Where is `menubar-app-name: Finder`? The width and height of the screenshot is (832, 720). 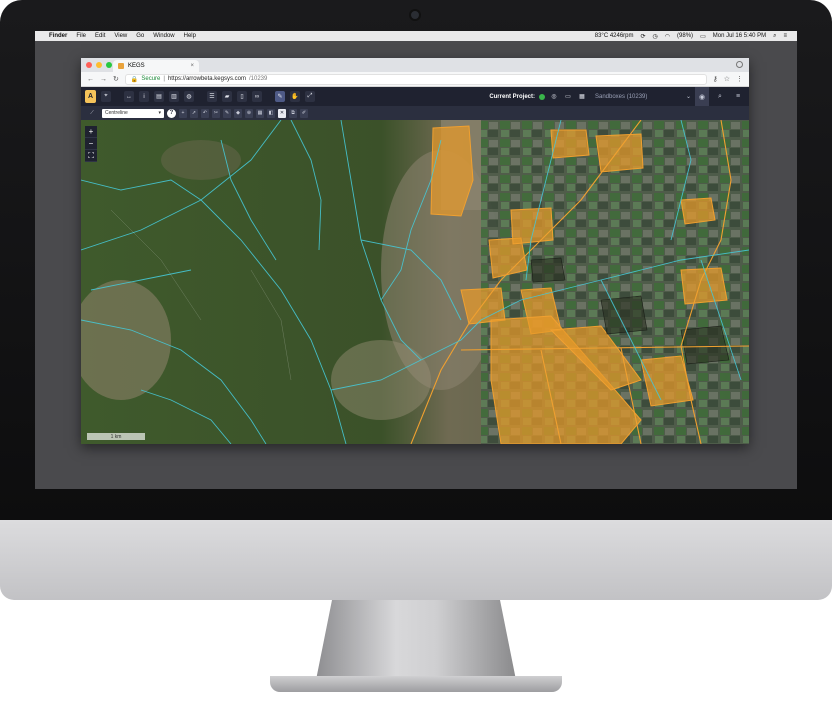 menubar-app-name: Finder is located at coordinates (58, 36).